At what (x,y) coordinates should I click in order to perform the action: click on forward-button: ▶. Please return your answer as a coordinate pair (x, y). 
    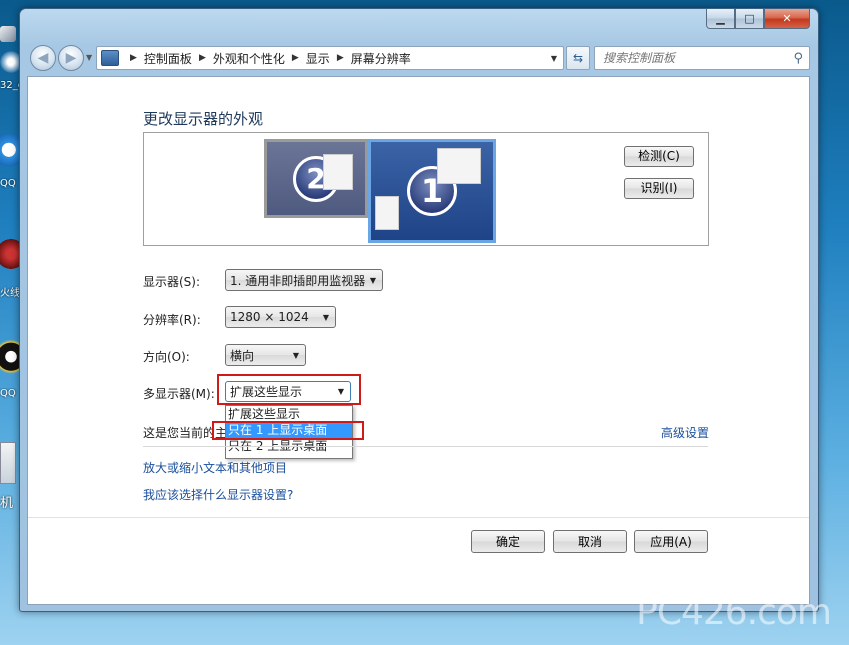
    Looking at the image, I should click on (71, 58).